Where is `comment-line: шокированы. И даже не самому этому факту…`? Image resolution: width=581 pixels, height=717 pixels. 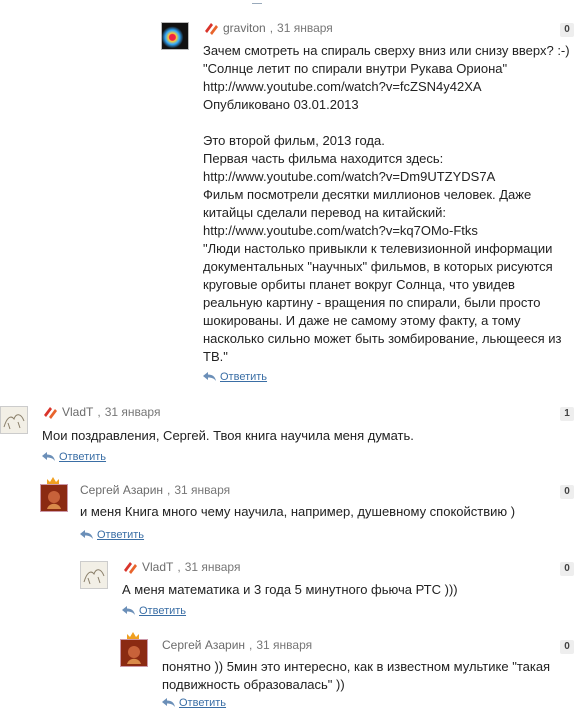 comment-line: шокированы. И даже не самому этому факту… is located at coordinates (362, 320).